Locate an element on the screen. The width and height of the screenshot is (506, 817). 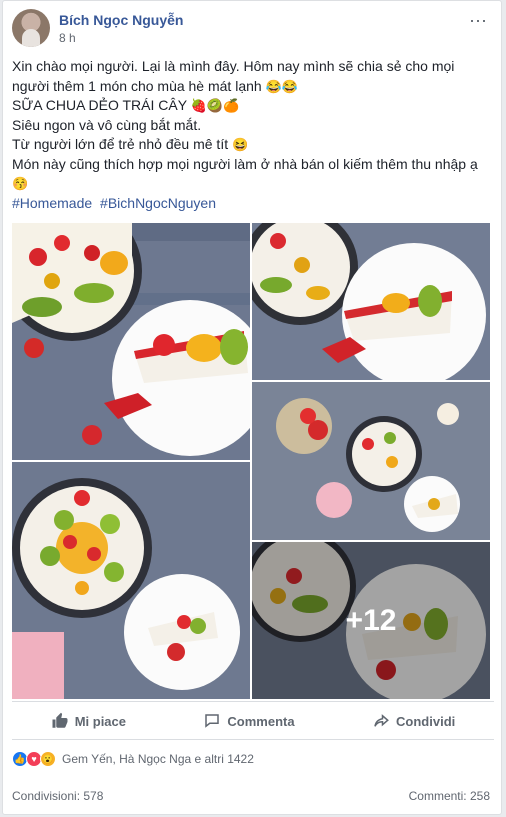
more-photos-overlay: +12 is located at coordinates (371, 620).